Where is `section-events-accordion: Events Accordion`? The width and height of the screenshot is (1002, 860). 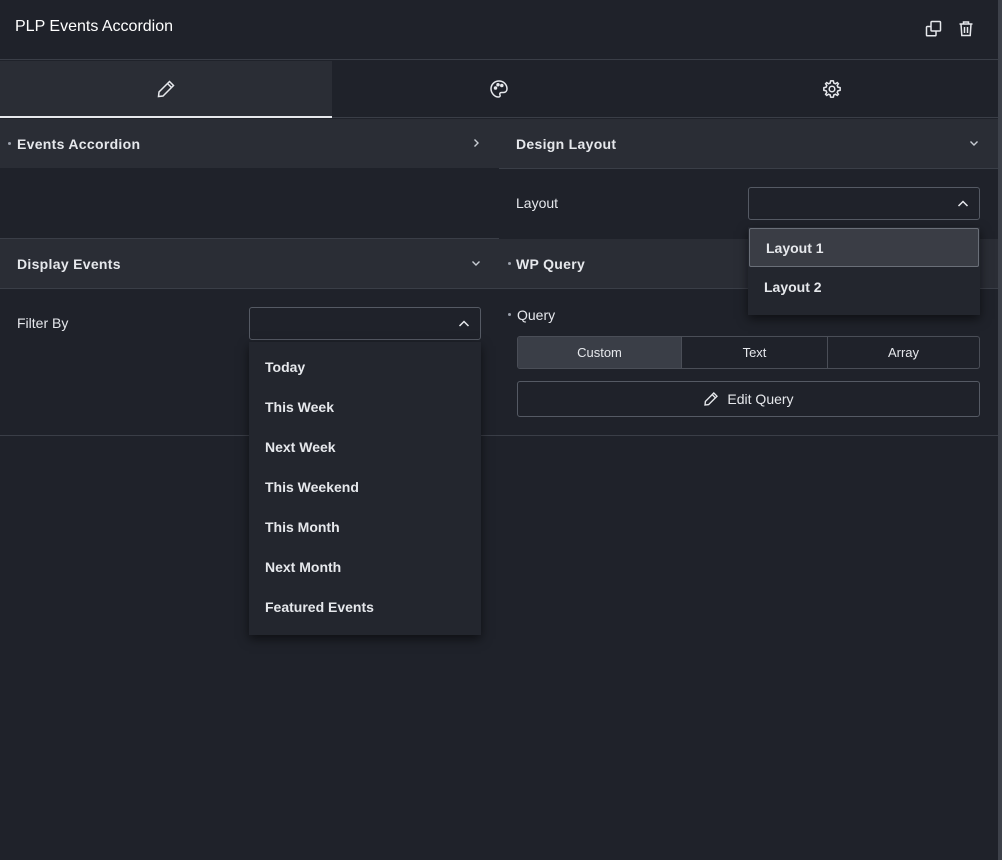 section-events-accordion: Events Accordion is located at coordinates (249, 143).